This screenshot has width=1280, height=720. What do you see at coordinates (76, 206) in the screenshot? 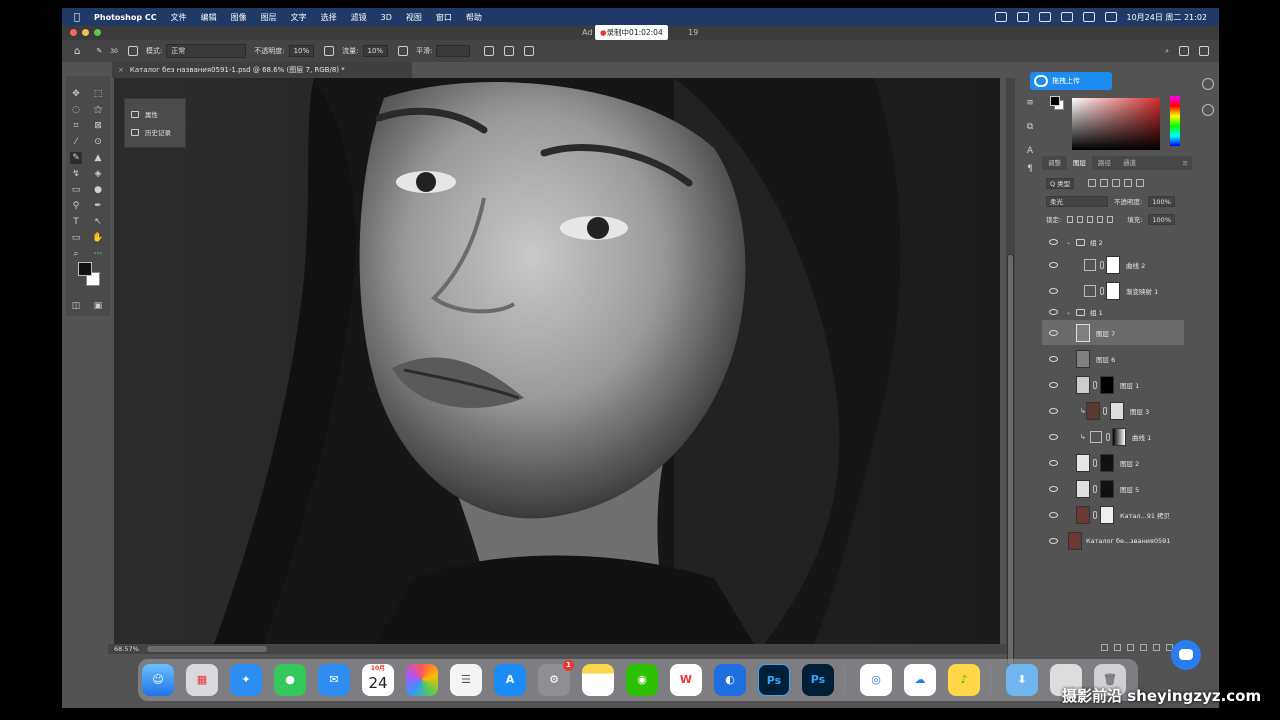
I see `dodge-tool-icon: ⚲` at bounding box center [76, 206].